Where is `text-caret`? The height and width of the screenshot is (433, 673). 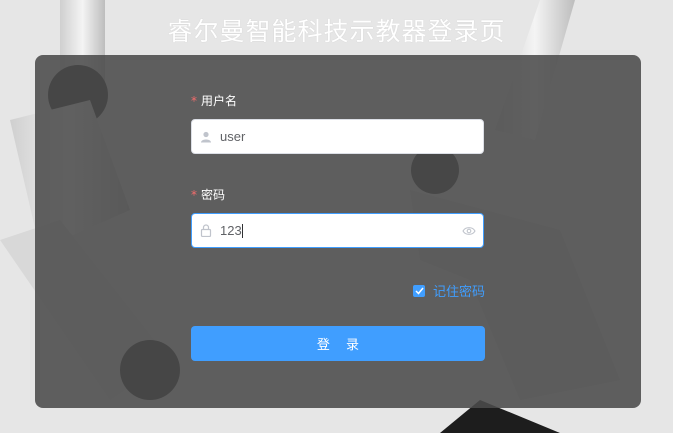 text-caret is located at coordinates (242, 230).